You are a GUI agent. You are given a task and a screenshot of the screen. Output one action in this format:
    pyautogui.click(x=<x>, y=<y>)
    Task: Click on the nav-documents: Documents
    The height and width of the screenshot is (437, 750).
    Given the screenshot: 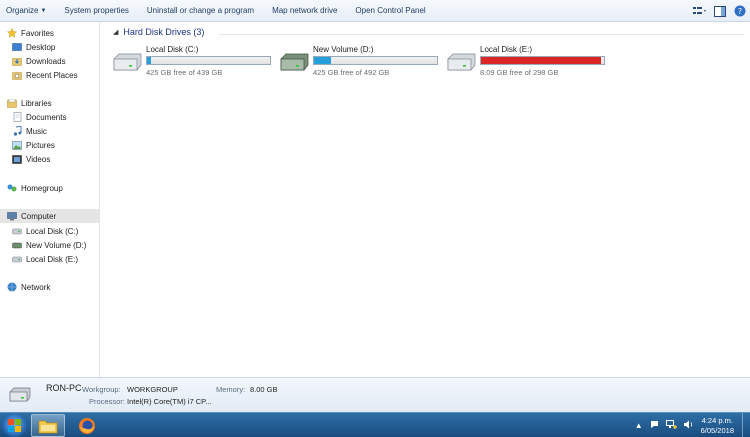 What is the action you would take?
    pyautogui.click(x=49, y=117)
    